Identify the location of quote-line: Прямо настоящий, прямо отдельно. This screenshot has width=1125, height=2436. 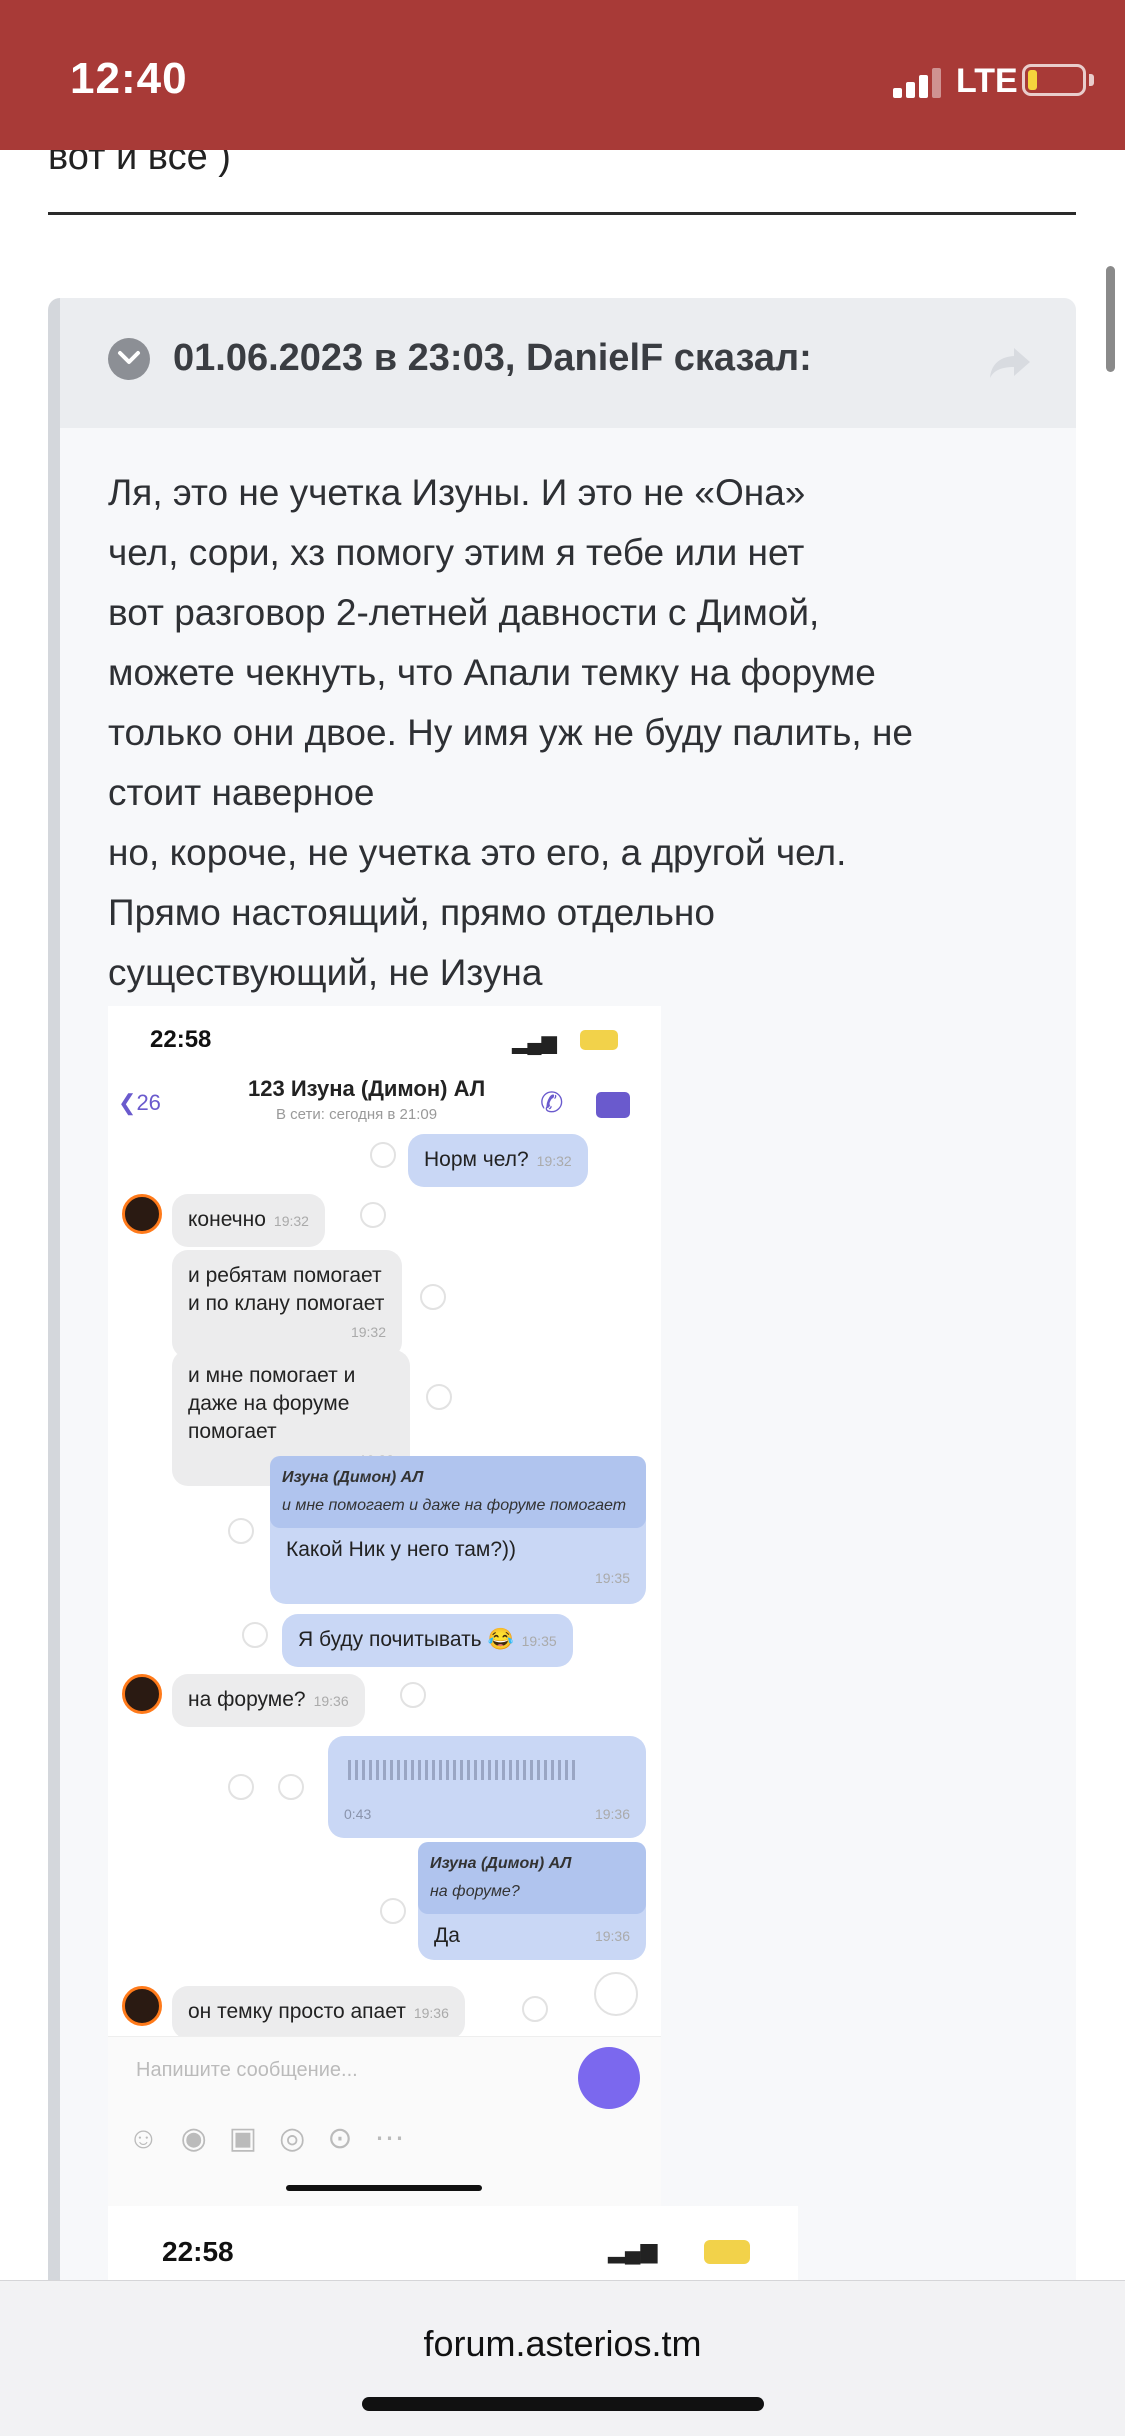
(411, 912).